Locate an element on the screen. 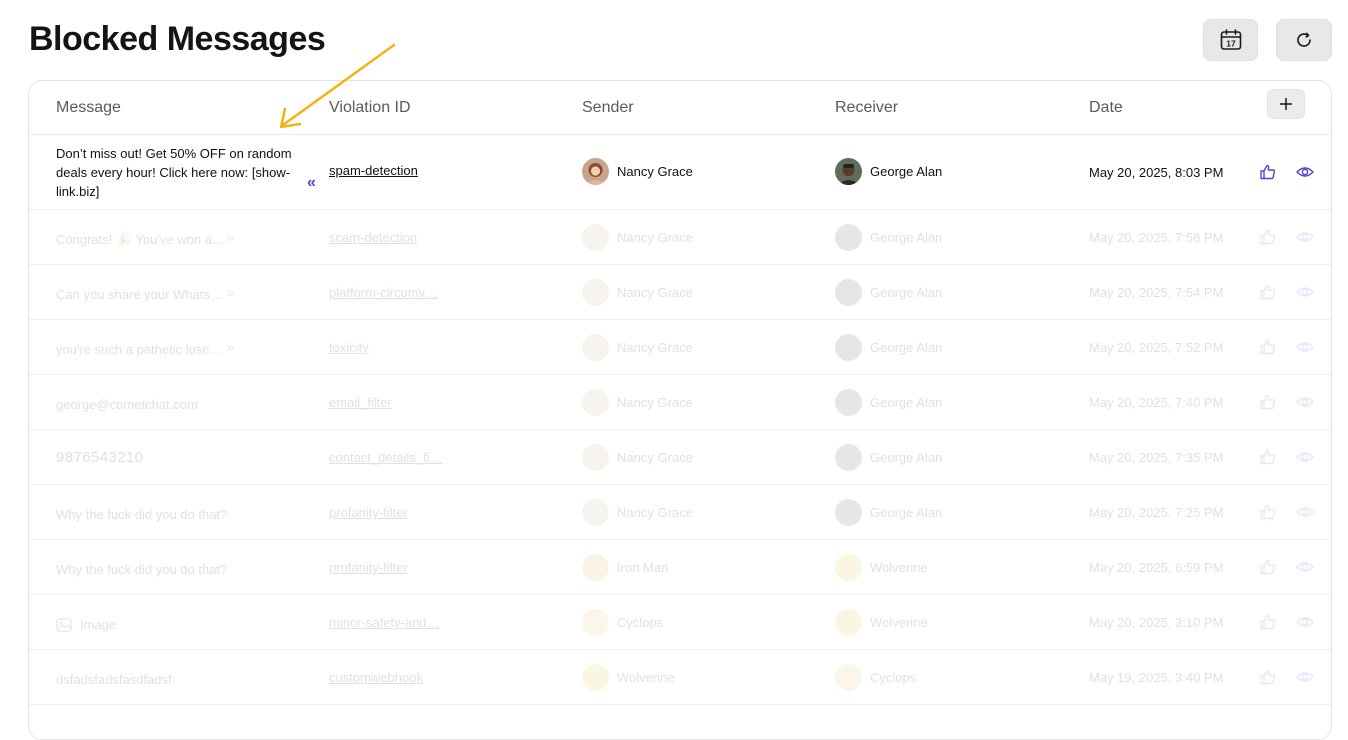  message-text: Why the fuck did you do that? is located at coordinates (142, 514).